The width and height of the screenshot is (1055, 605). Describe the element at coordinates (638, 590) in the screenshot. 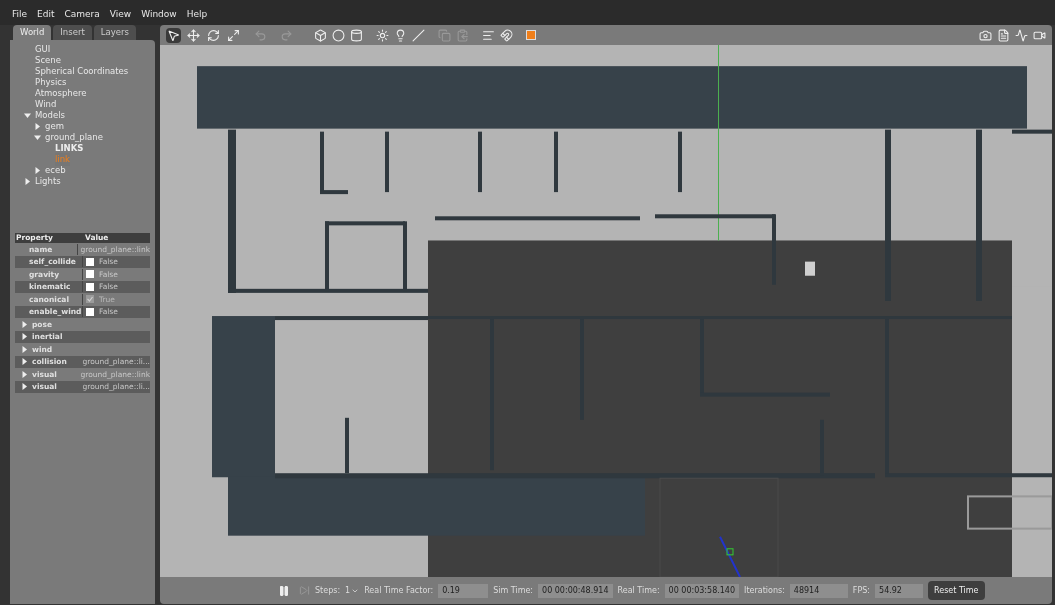

I see `real-time-label: Real Time:` at that location.